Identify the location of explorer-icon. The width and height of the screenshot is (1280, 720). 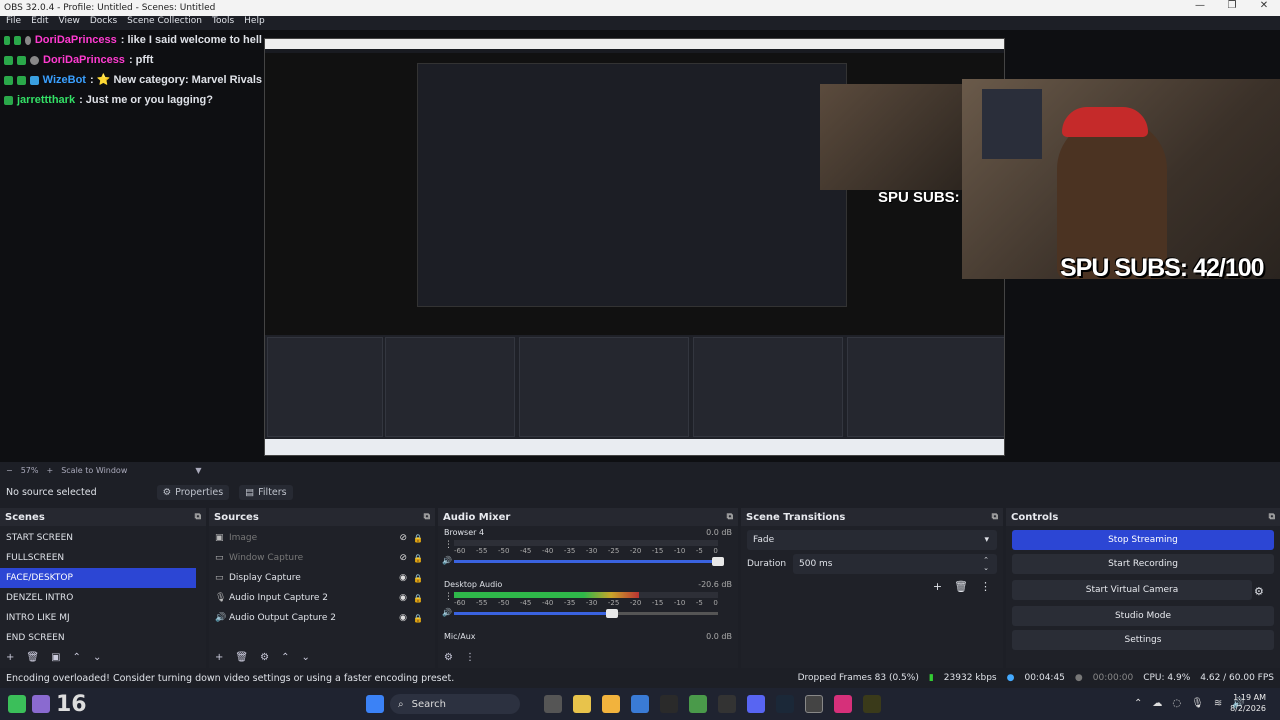
(553, 704).